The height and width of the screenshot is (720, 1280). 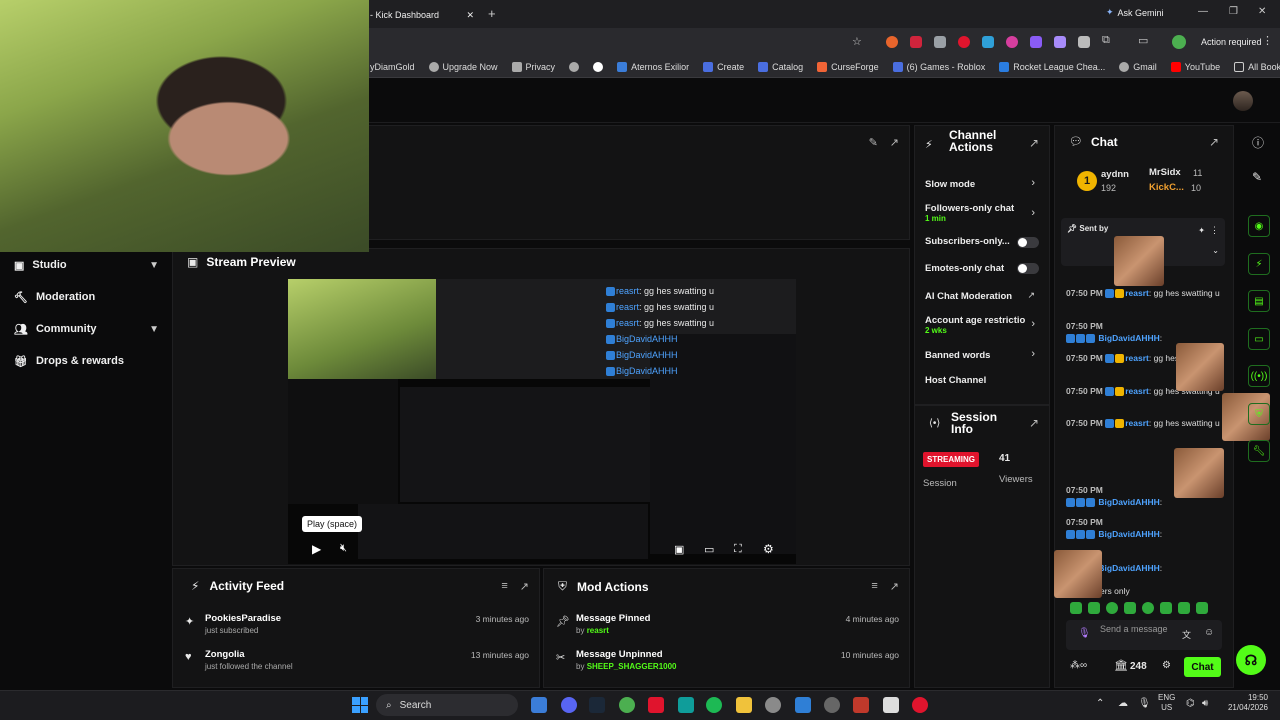 What do you see at coordinates (360, 705) in the screenshot?
I see `windows-start-icon` at bounding box center [360, 705].